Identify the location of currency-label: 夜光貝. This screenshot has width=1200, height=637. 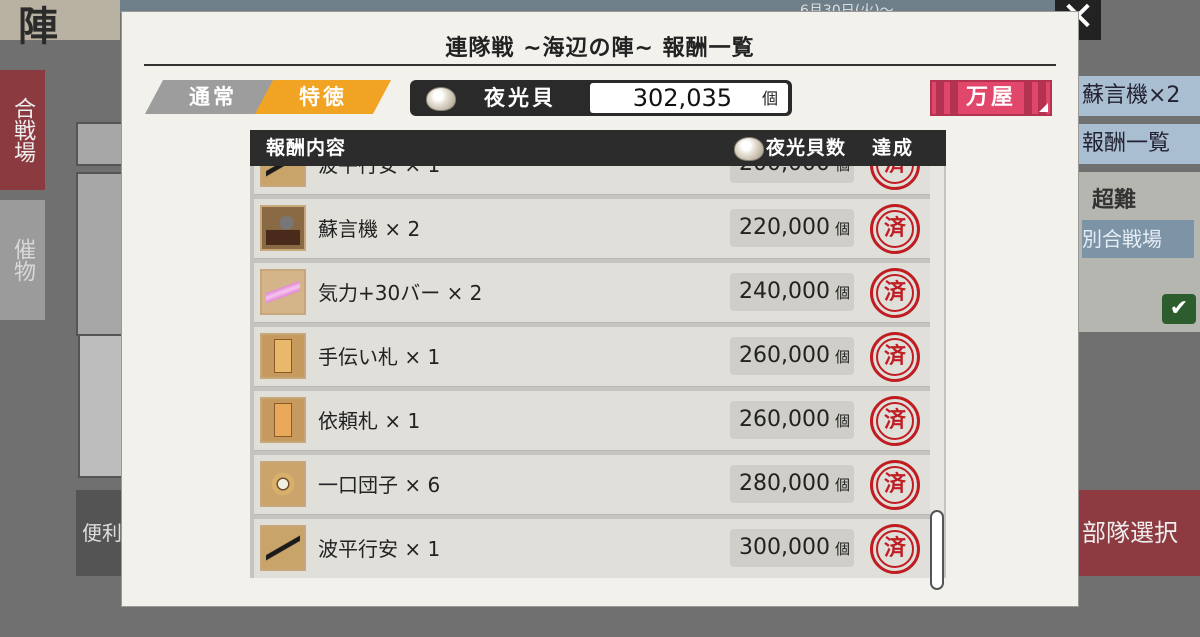
(520, 98).